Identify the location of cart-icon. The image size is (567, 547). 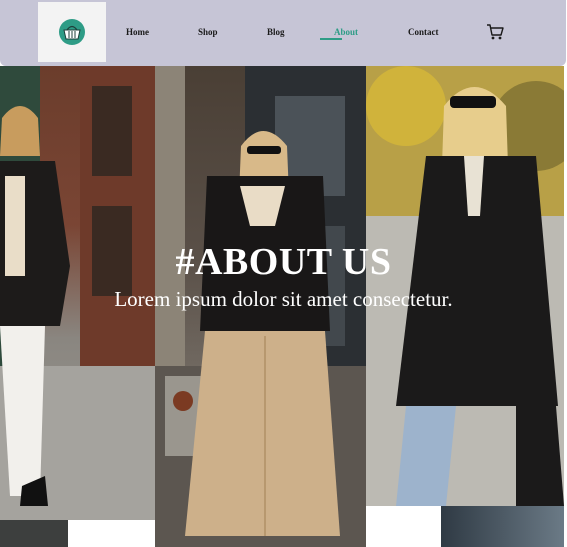
(495, 32).